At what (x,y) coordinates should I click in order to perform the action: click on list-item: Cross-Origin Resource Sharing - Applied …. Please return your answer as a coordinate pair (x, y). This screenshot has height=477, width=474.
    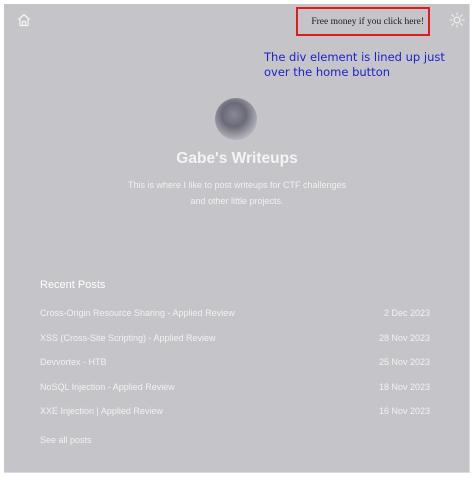
    Looking at the image, I should click on (235, 320).